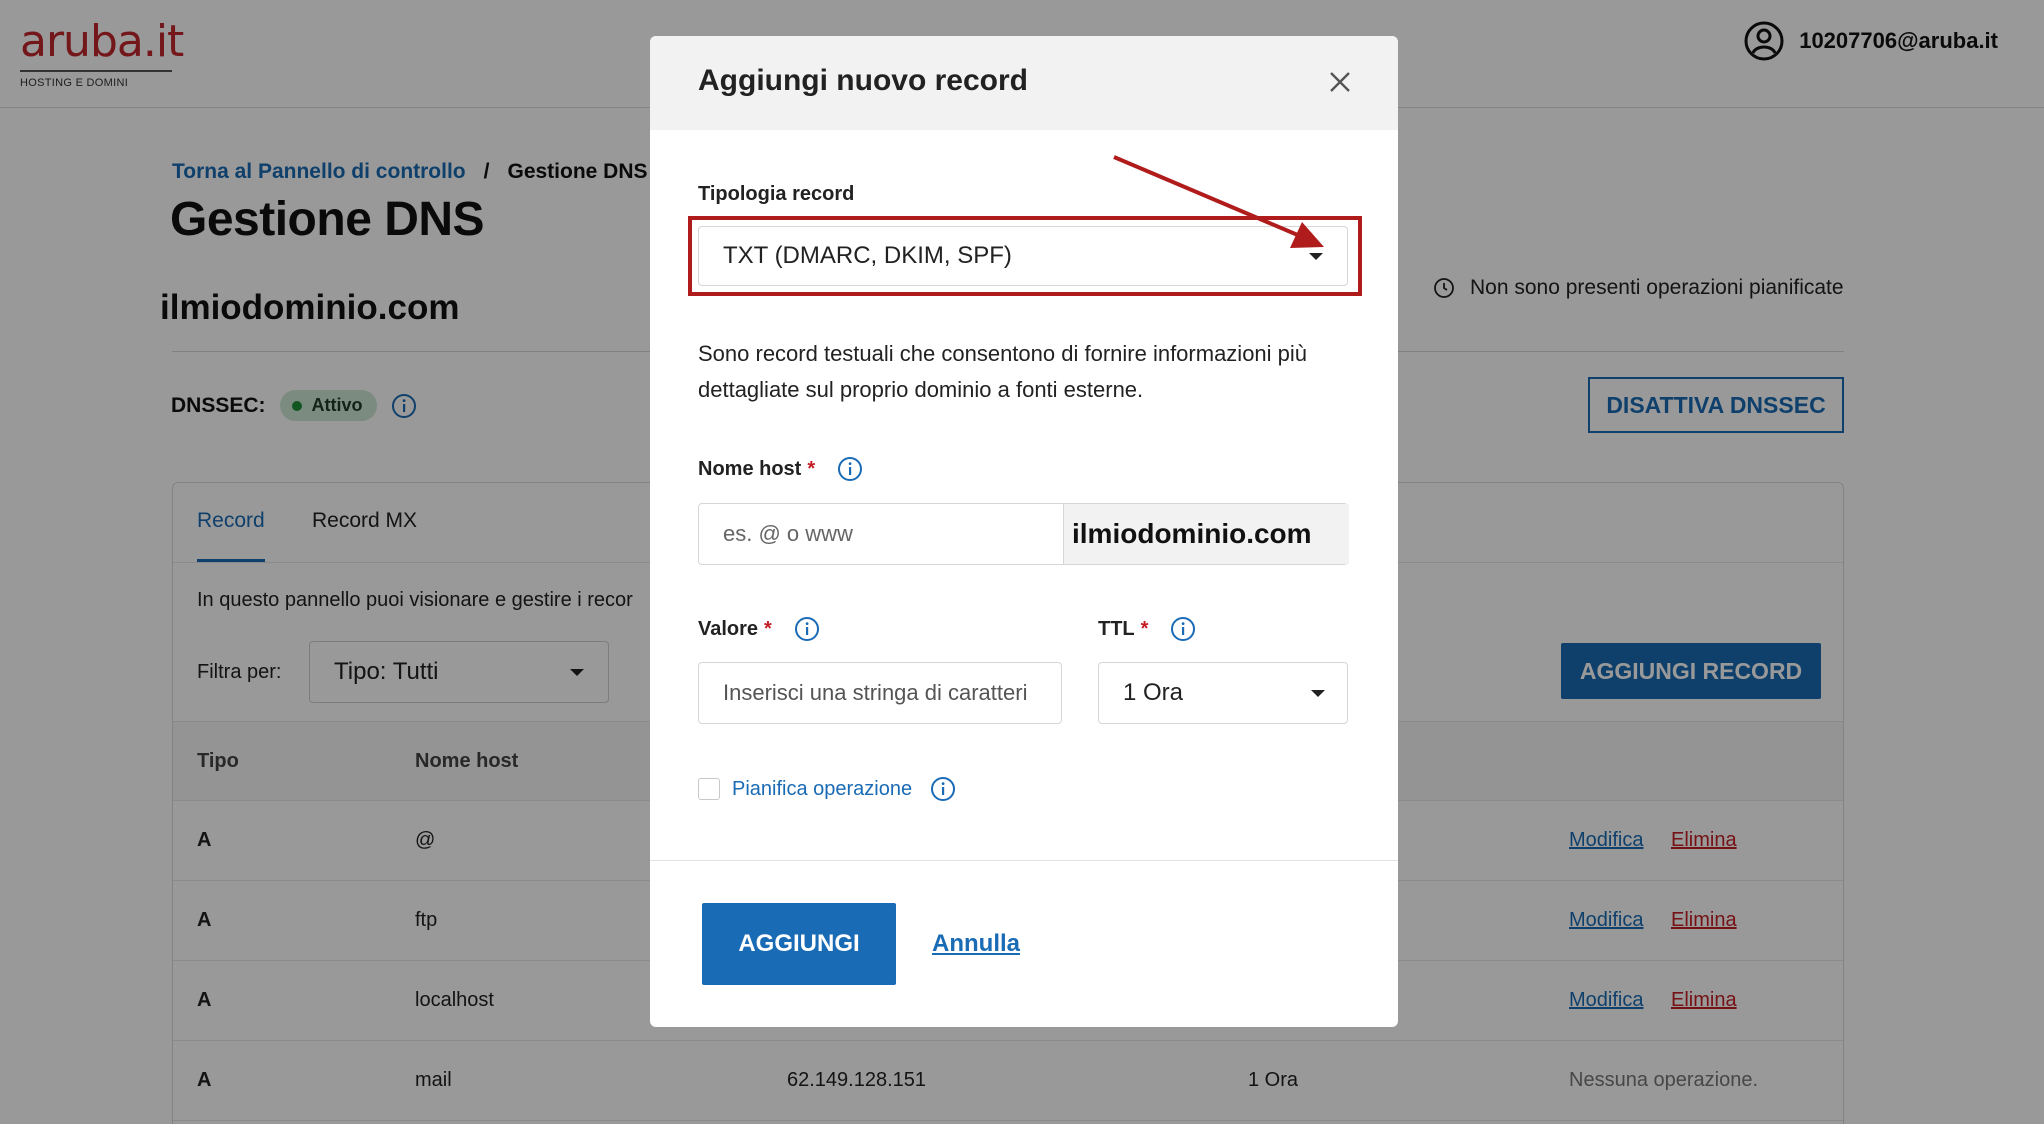 This screenshot has height=1124, width=2044. What do you see at coordinates (1024, 860) in the screenshot?
I see `dialog-footer-divider` at bounding box center [1024, 860].